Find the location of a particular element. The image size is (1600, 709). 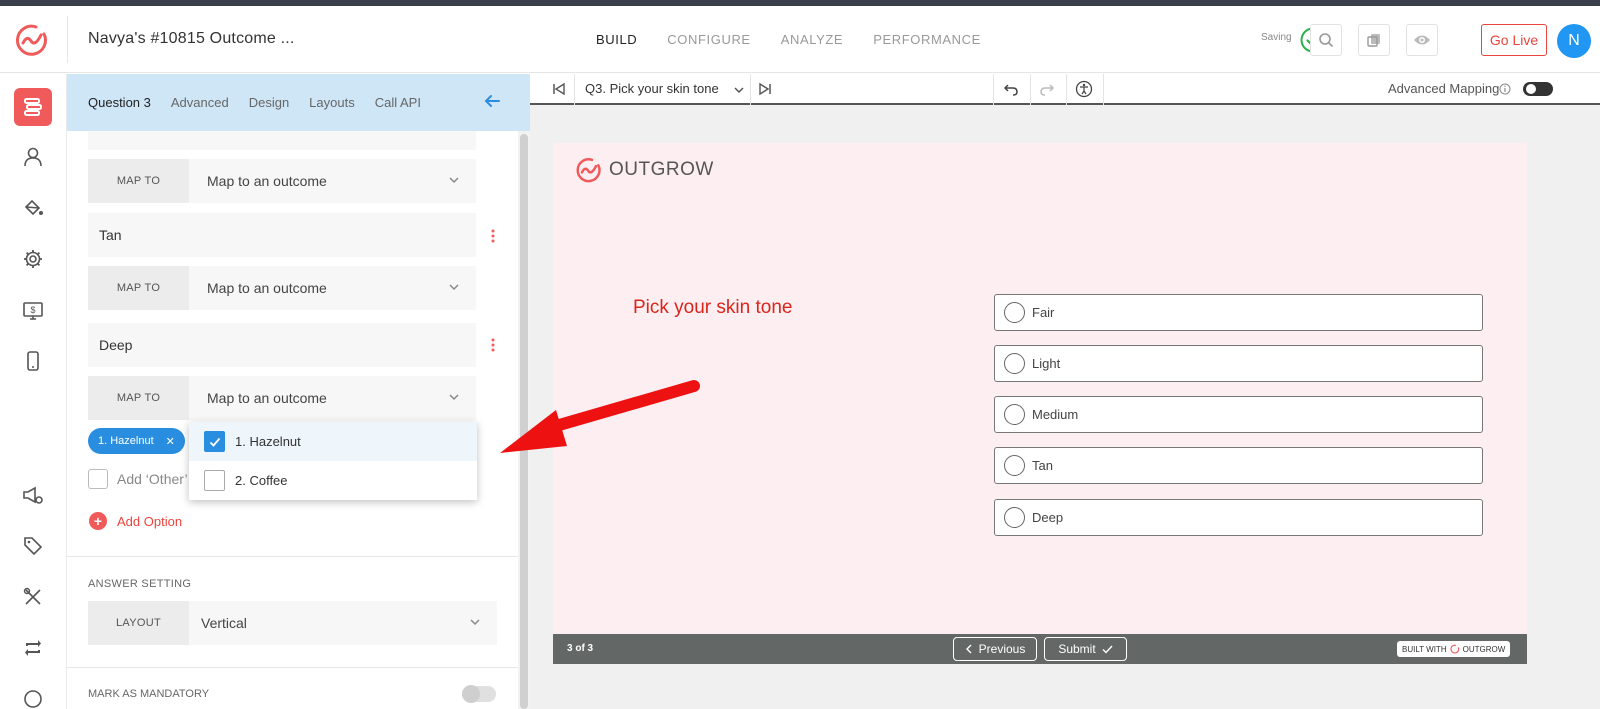

option-field-tan: Tan is located at coordinates (282, 235).